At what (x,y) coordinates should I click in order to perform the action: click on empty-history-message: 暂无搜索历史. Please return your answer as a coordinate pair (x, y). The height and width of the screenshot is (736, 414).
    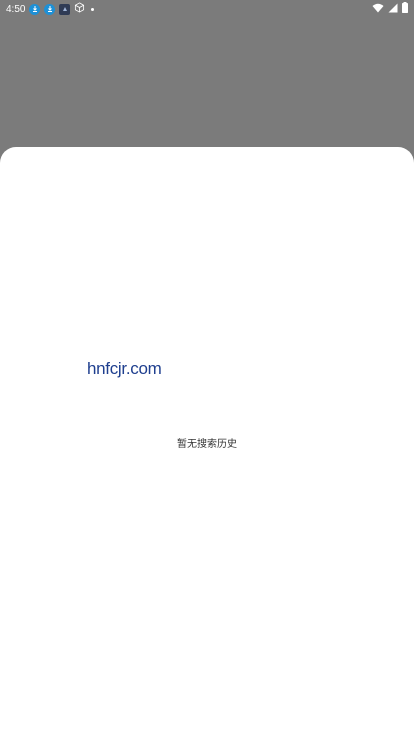
    Looking at the image, I should click on (207, 444).